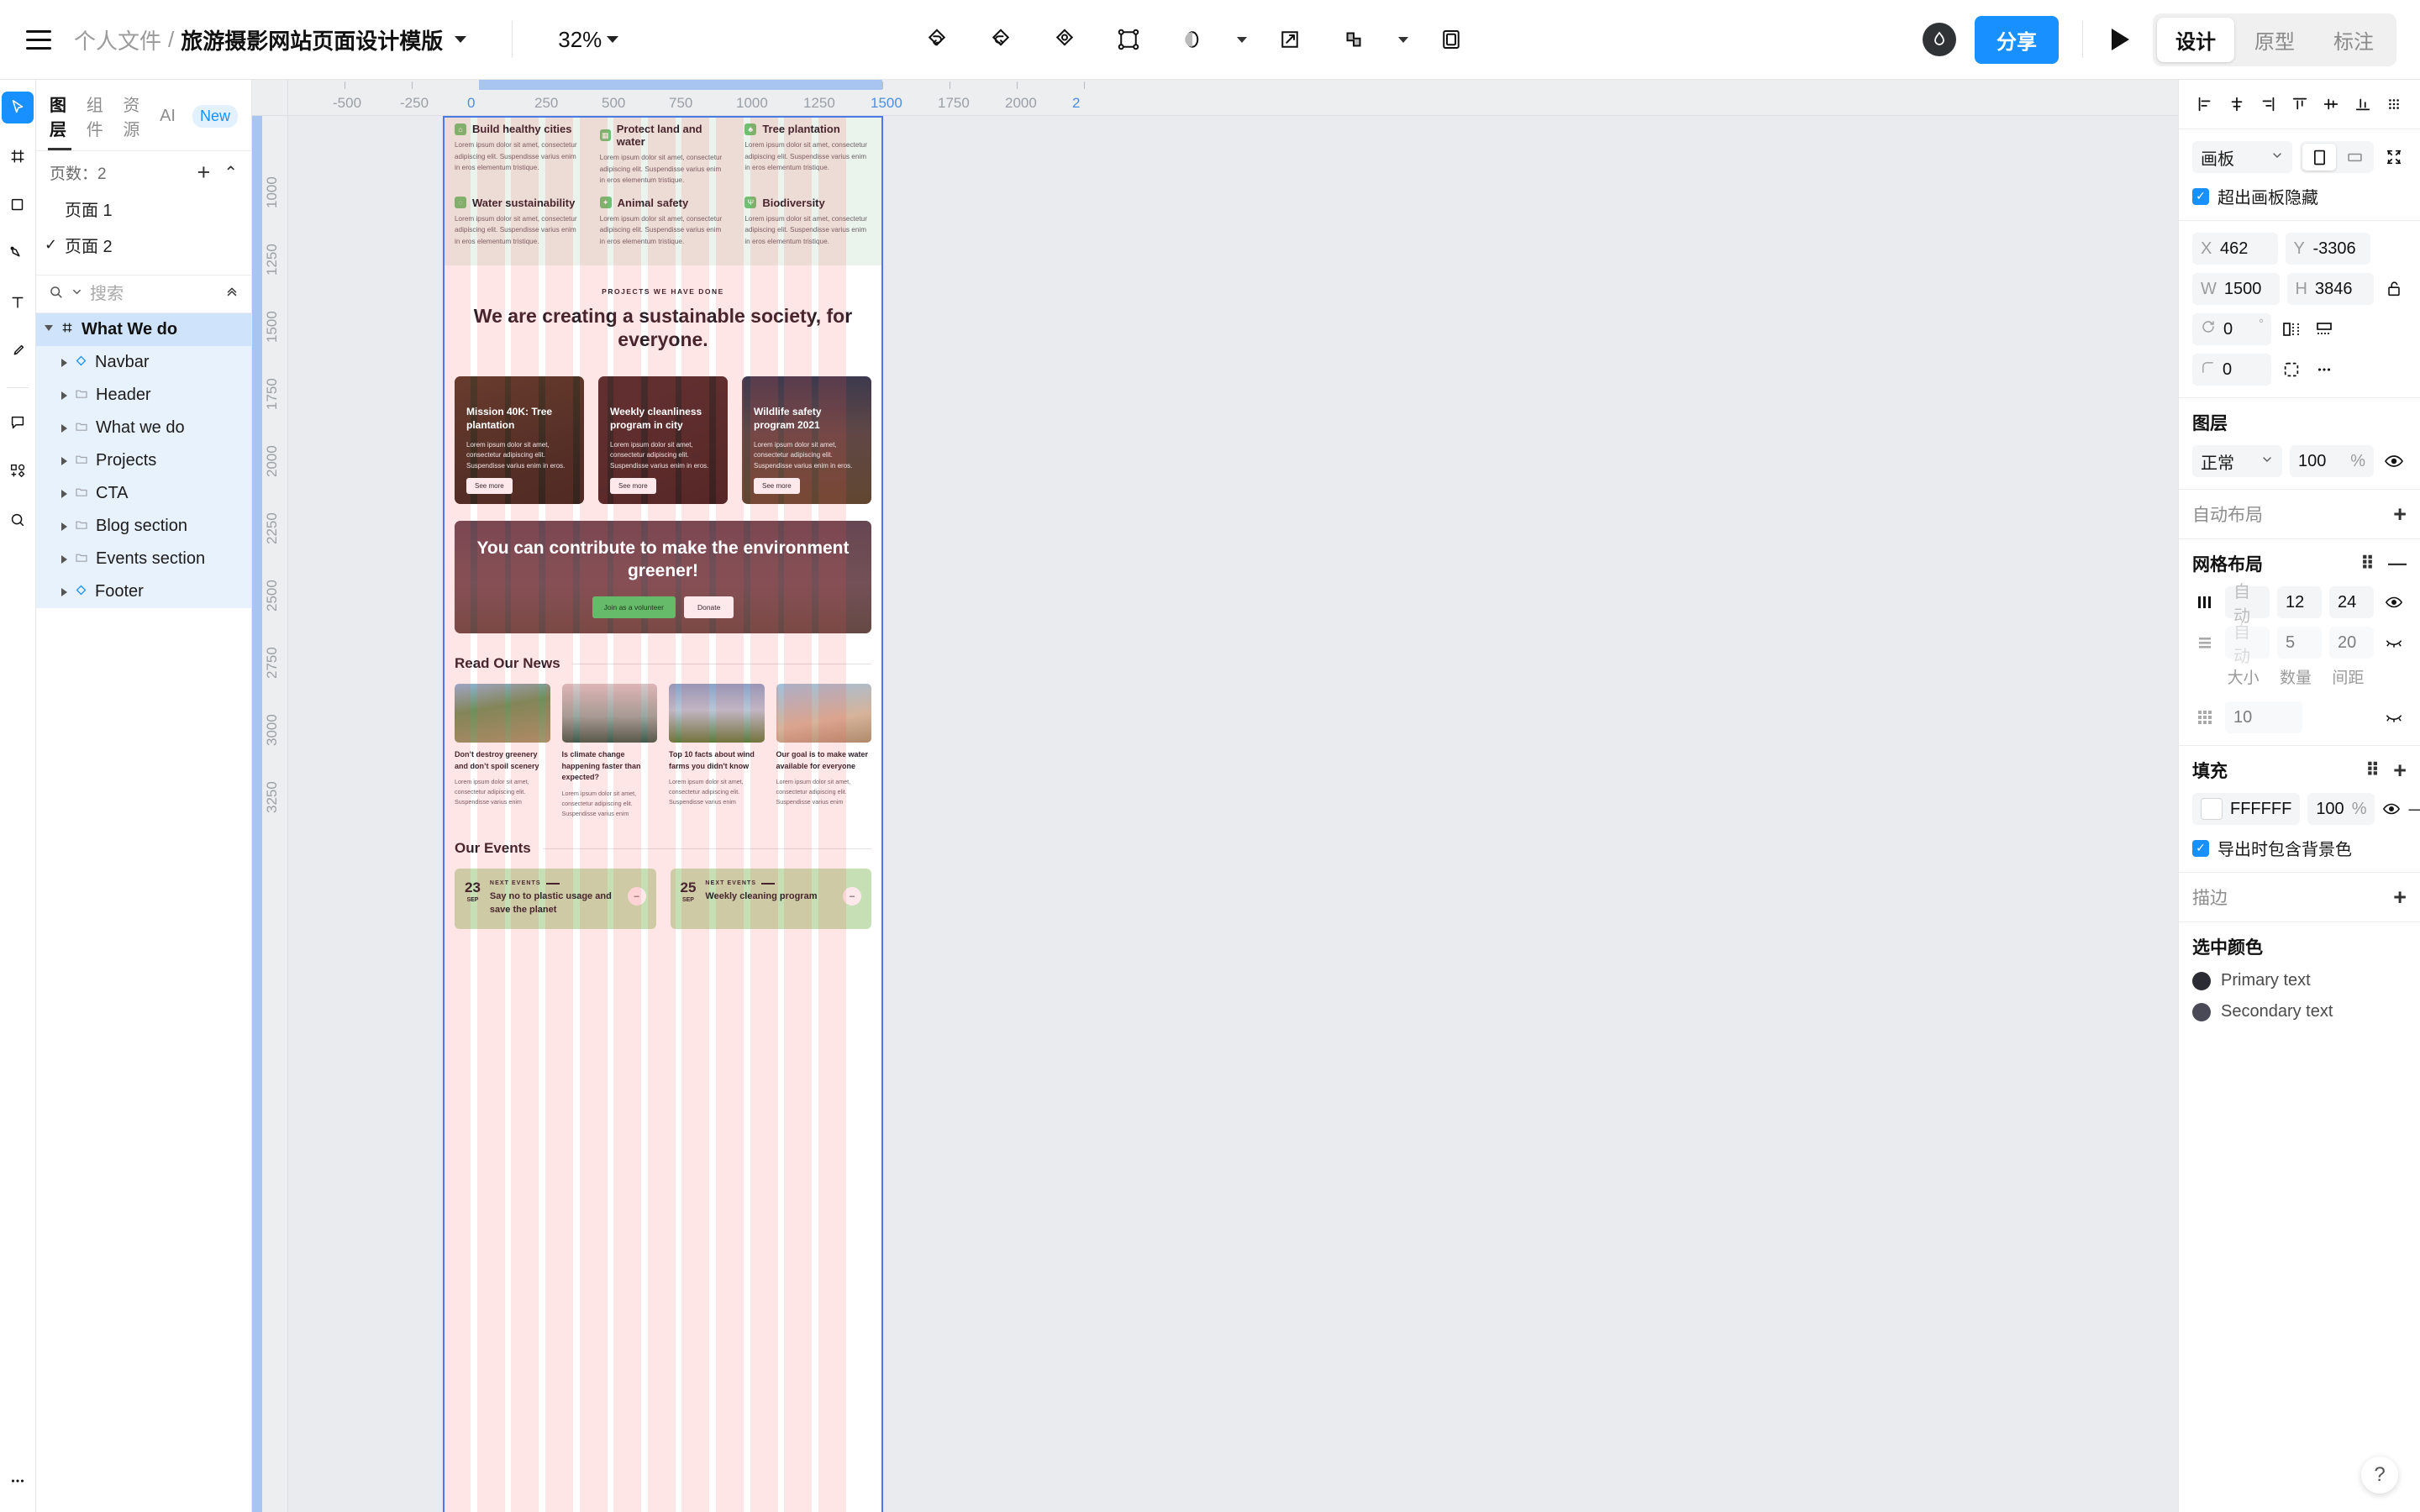  I want to click on page-item-1: 页面 1, so click(143, 209).